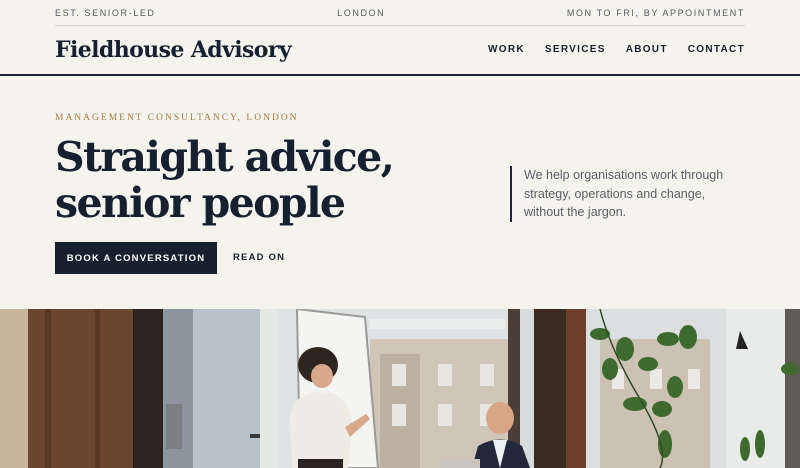 This screenshot has width=800, height=468. Describe the element at coordinates (575, 49) in the screenshot. I see `nav-services: SERVICES` at that location.